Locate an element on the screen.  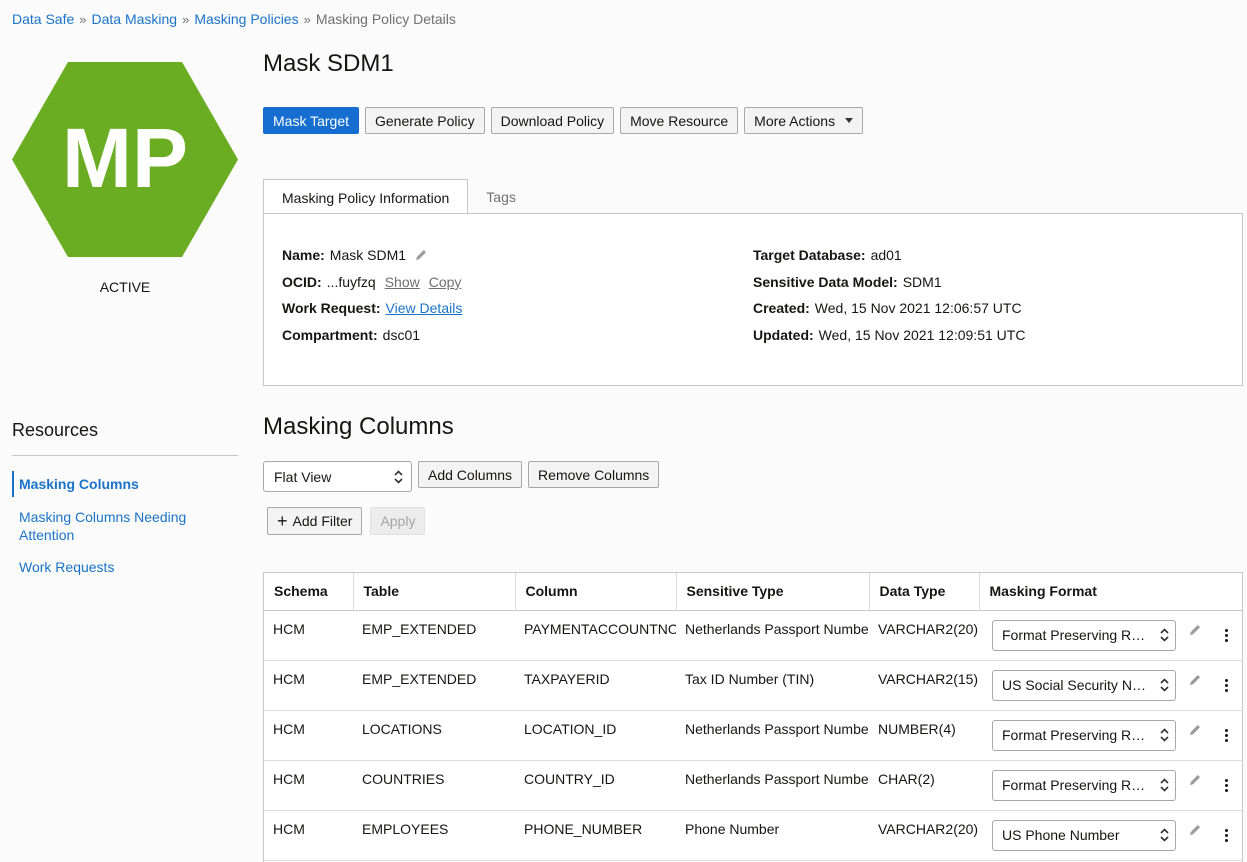
target-db-label: Target Database: is located at coordinates (809, 255).